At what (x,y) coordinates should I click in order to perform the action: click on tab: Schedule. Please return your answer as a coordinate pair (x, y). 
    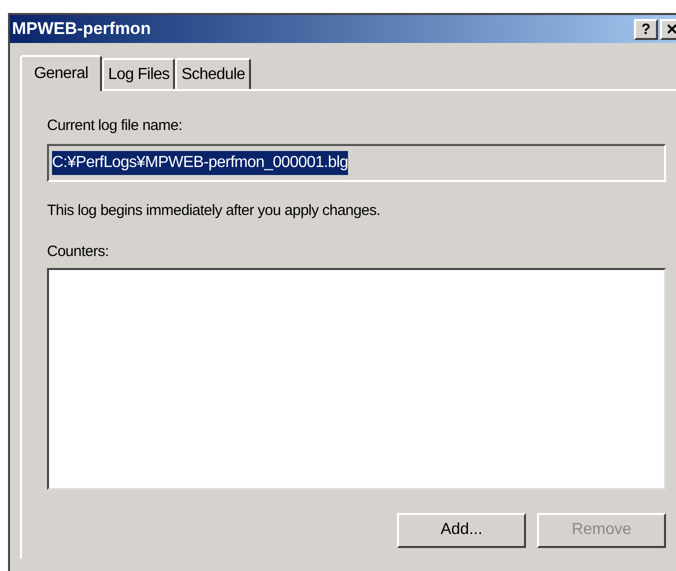
    Looking at the image, I should click on (213, 73).